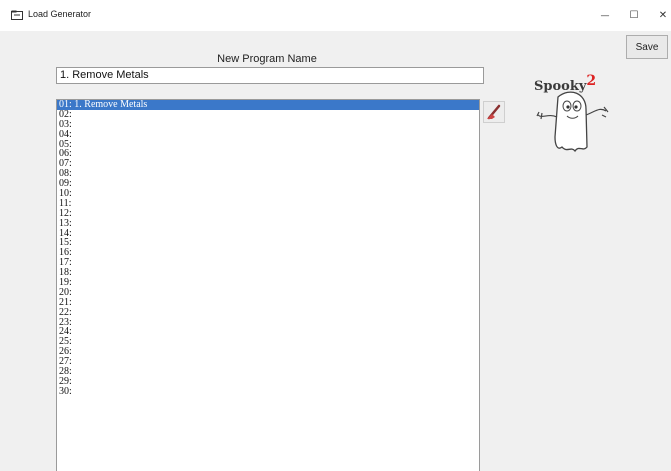  What do you see at coordinates (268, 243) in the screenshot?
I see `list-item: 15:` at bounding box center [268, 243].